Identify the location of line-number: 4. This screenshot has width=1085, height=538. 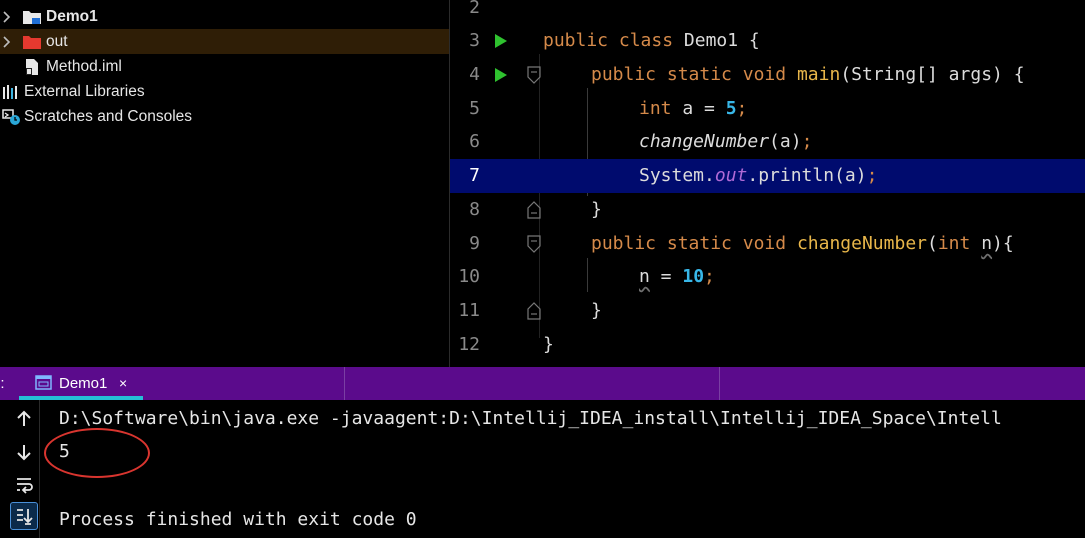
(474, 74).